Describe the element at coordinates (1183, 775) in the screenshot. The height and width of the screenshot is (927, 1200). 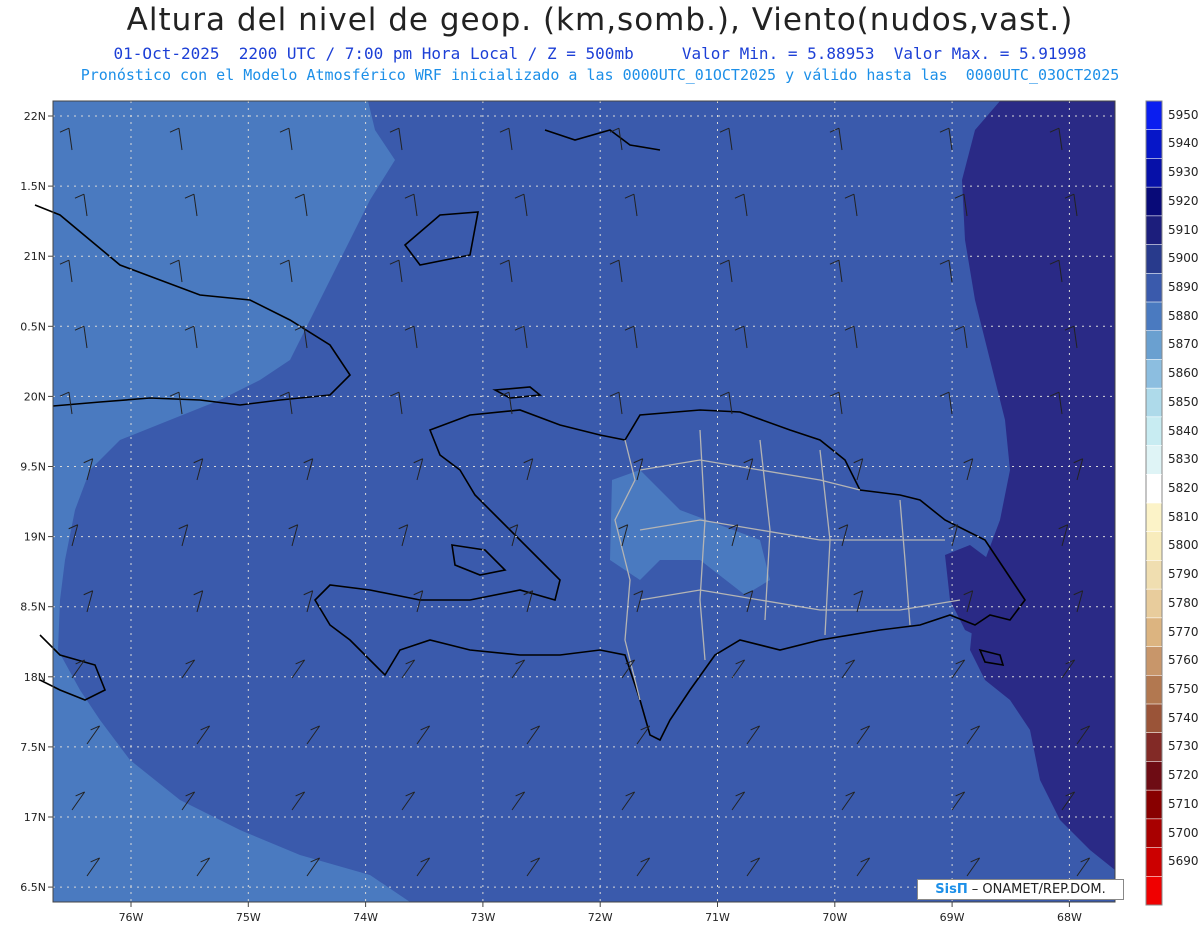
I see `colorbar-label: 5720` at that location.